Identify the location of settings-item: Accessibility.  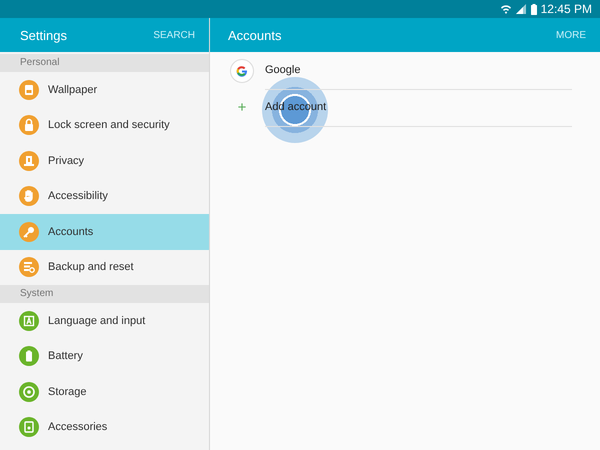
(104, 196).